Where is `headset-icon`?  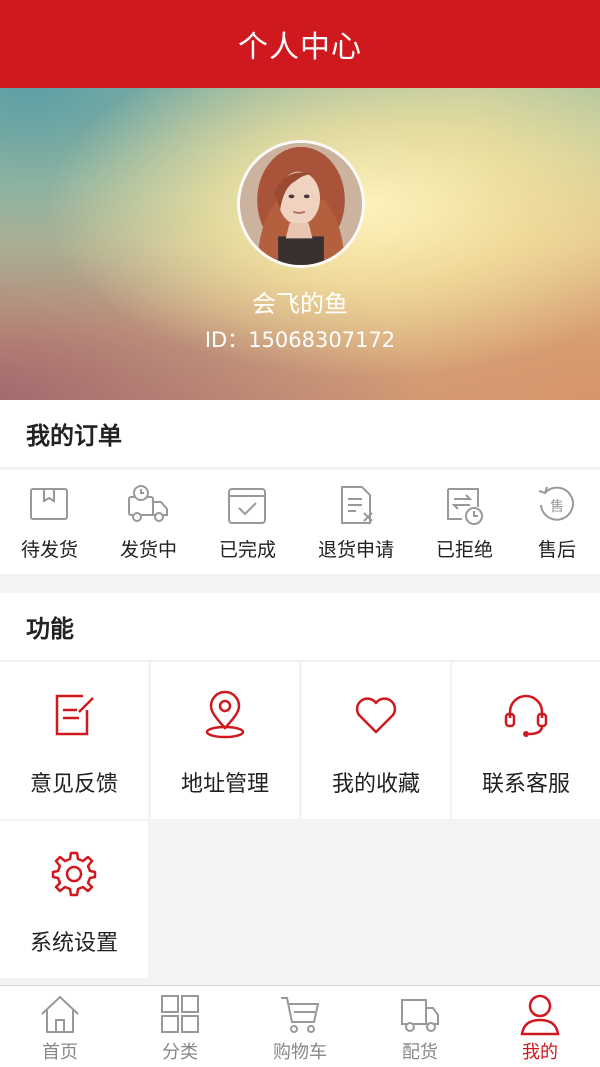
headset-icon is located at coordinates (526, 715).